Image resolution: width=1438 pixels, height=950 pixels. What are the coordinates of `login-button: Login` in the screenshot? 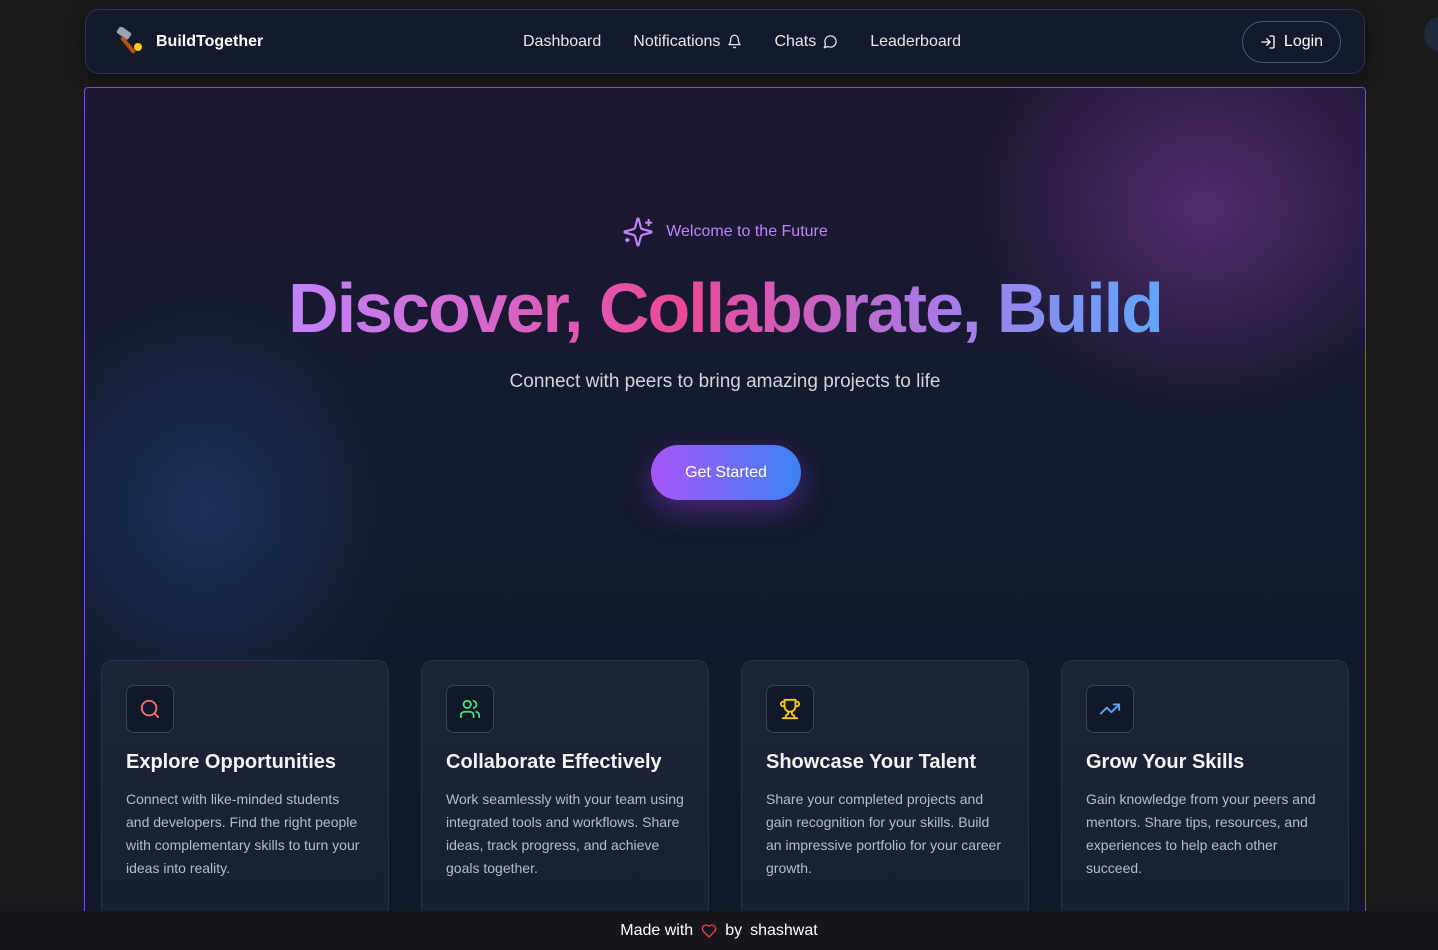 It's located at (1291, 42).